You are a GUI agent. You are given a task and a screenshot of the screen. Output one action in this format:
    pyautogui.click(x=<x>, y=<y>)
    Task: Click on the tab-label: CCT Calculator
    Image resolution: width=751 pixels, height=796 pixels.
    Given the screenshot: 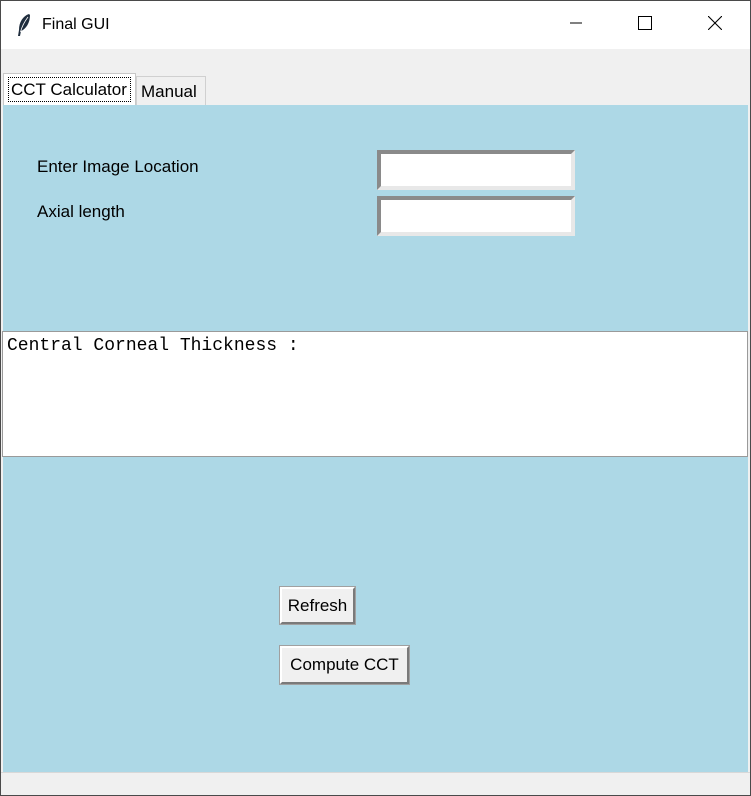 What is the action you would take?
    pyautogui.click(x=69, y=89)
    